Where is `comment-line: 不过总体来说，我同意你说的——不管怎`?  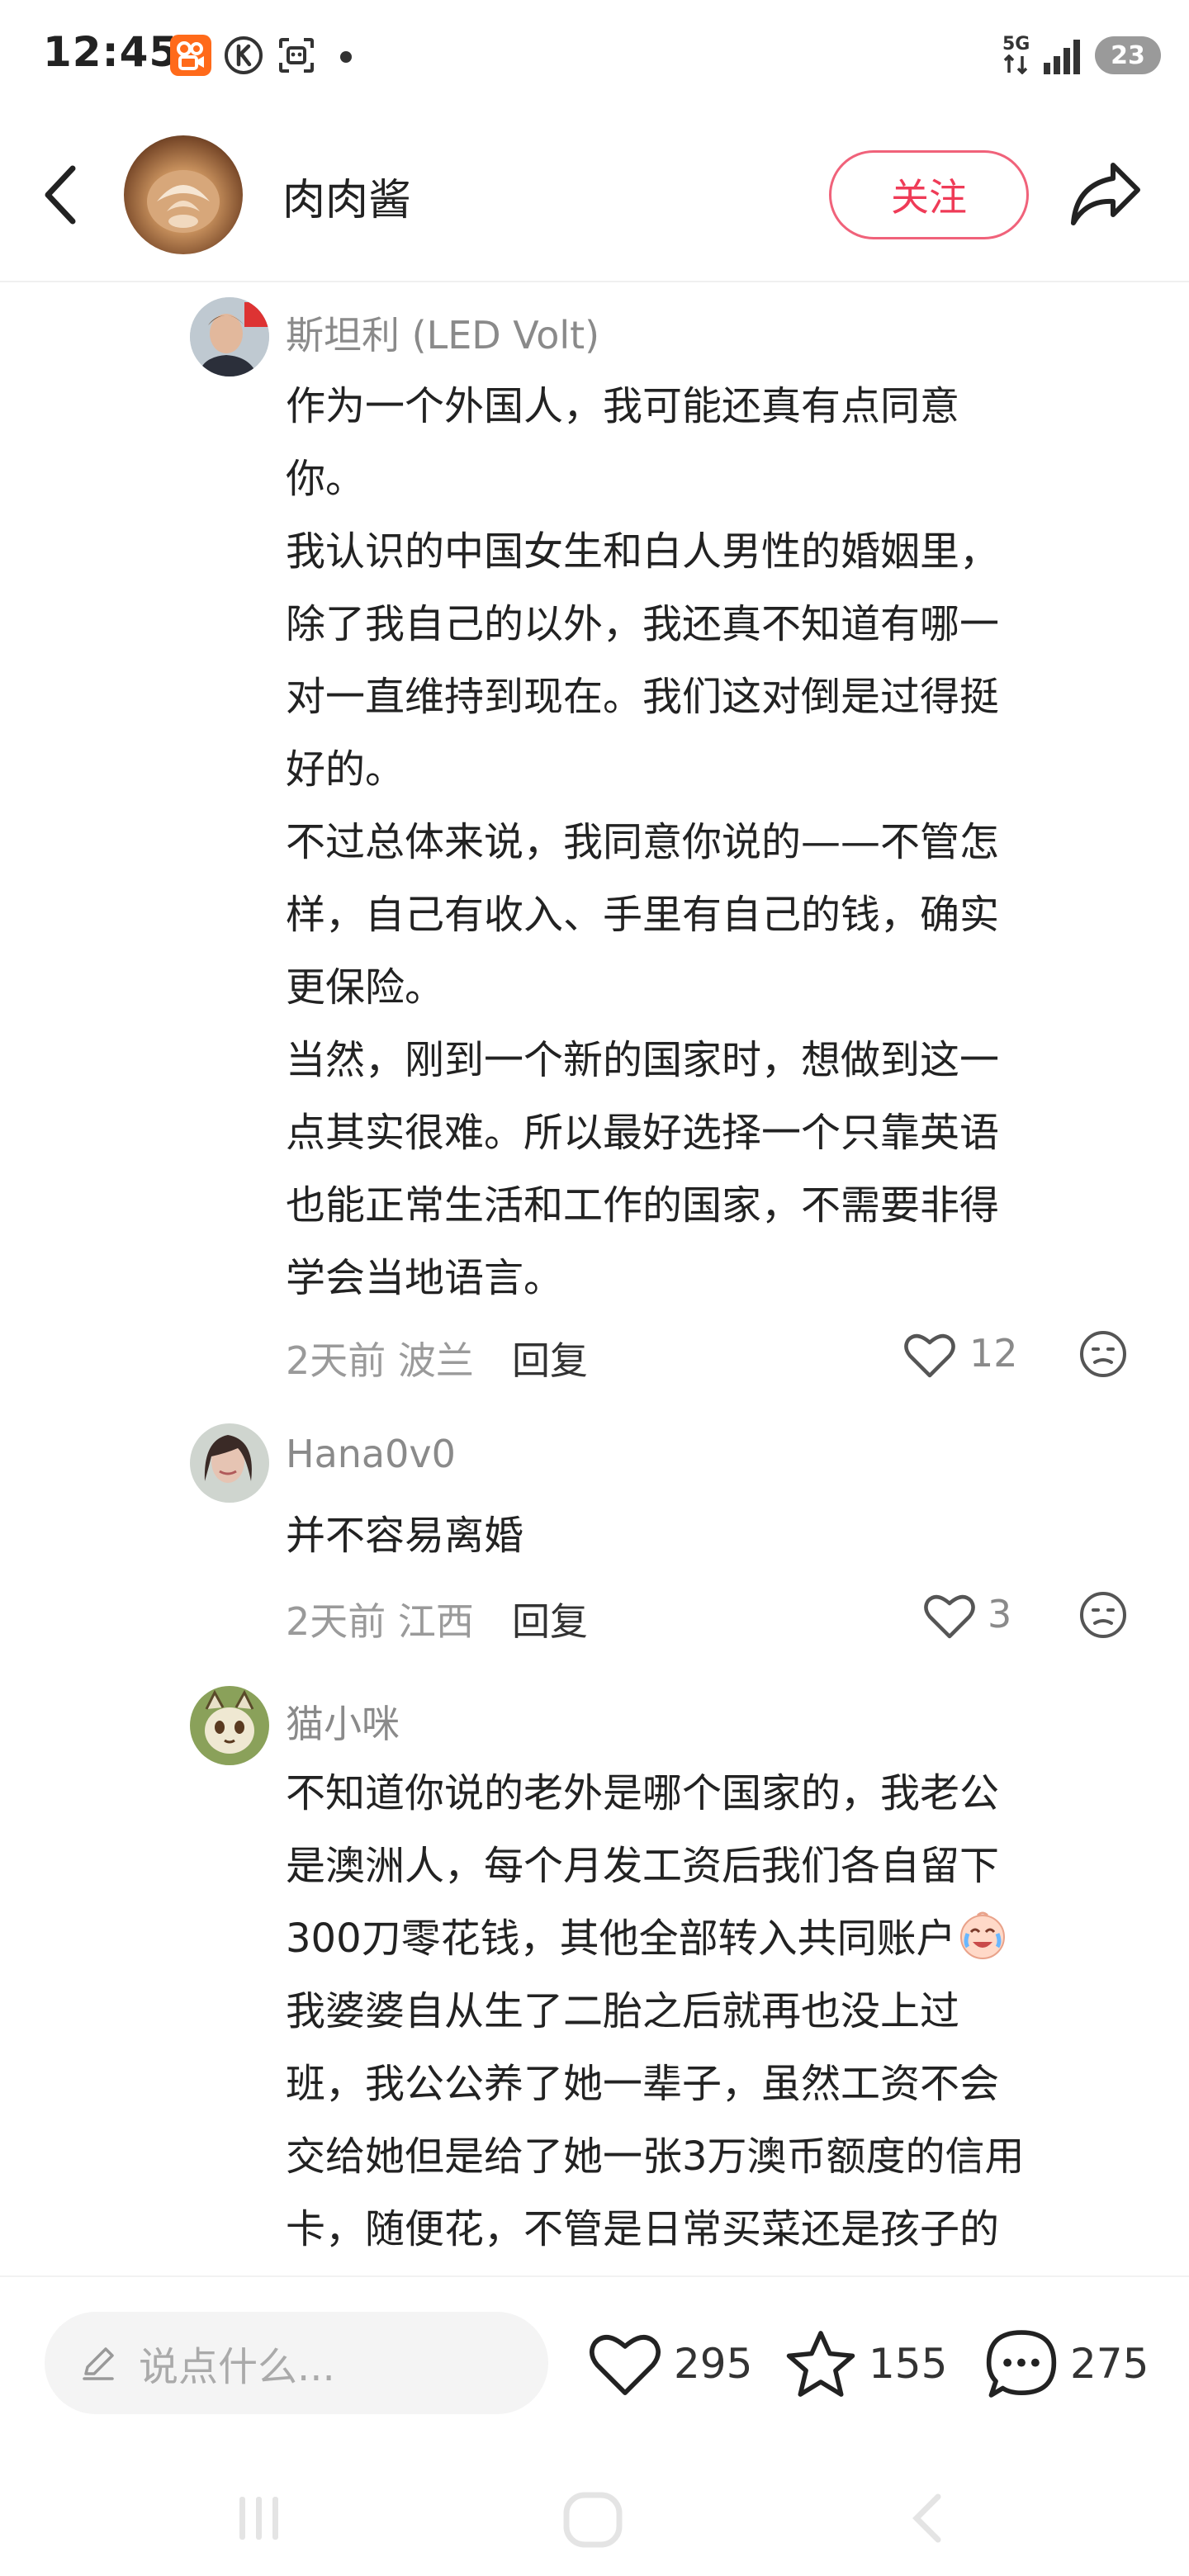 comment-line: 不过总体来说，我同意你说的——不管怎 is located at coordinates (643, 842).